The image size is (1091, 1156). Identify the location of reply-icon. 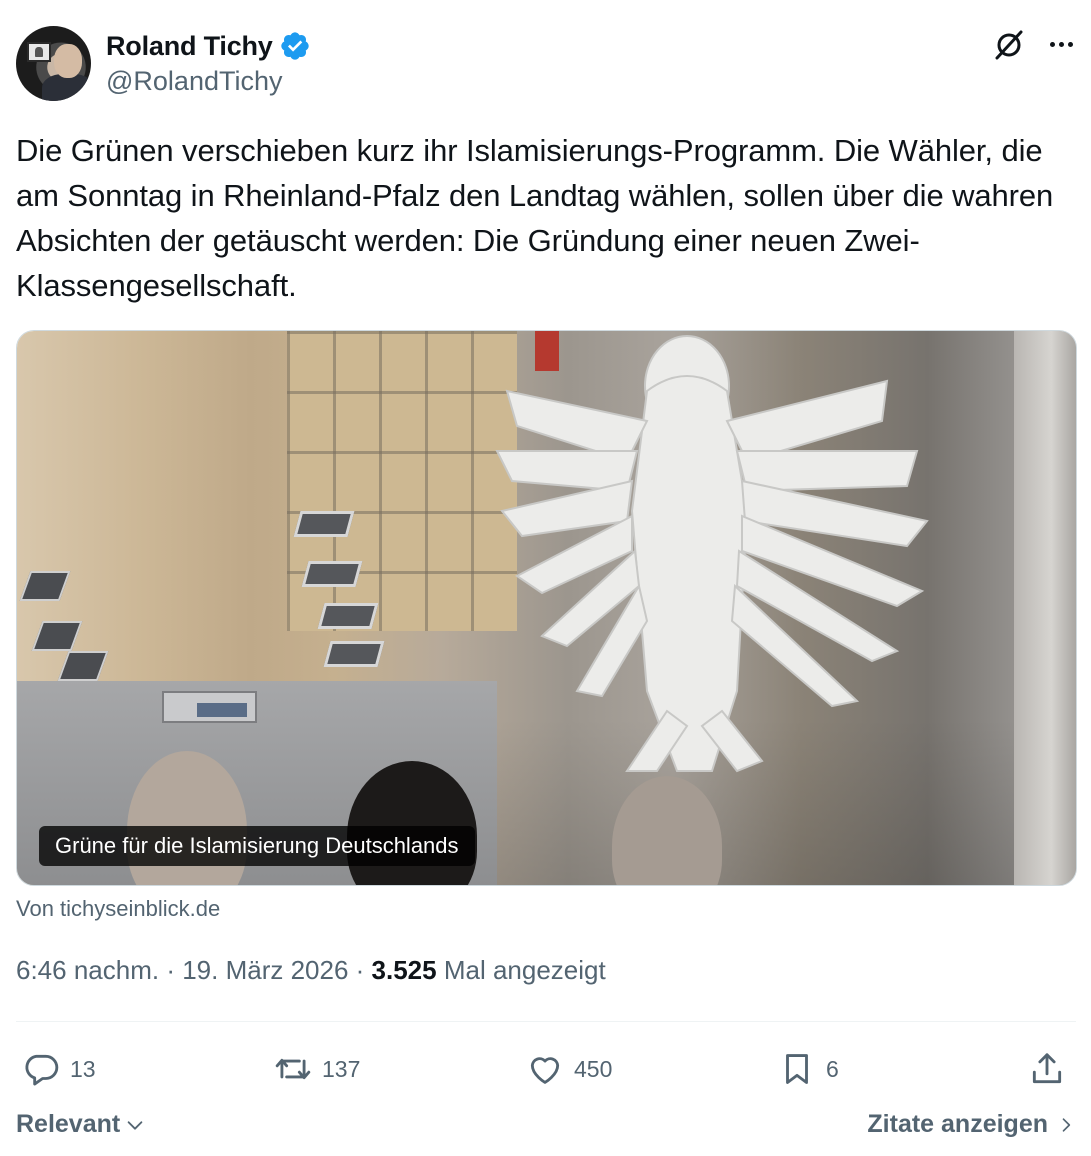
(42, 1070).